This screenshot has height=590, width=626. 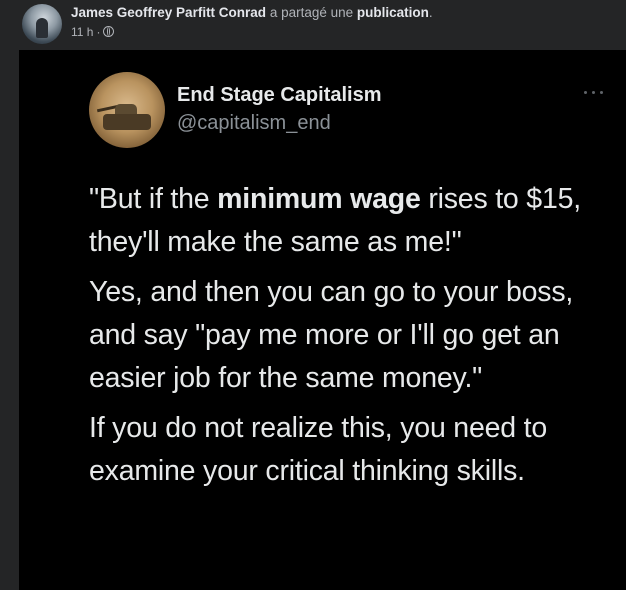 I want to click on more-options-icon, so click(x=594, y=93).